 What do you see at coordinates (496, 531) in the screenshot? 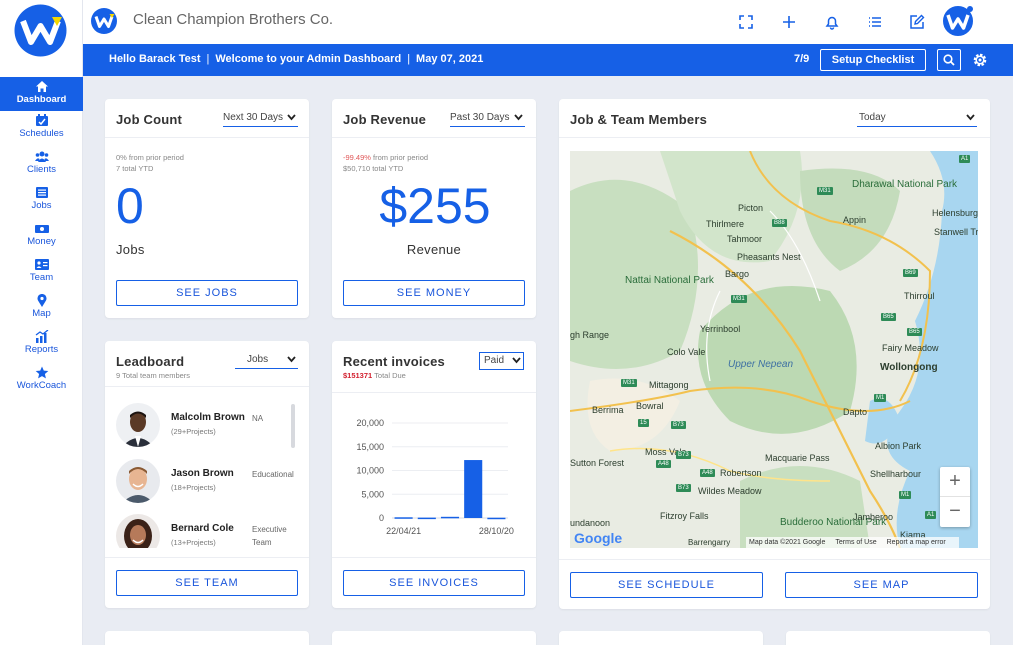
I see `x-tick-label: 28/10/20` at bounding box center [496, 531].